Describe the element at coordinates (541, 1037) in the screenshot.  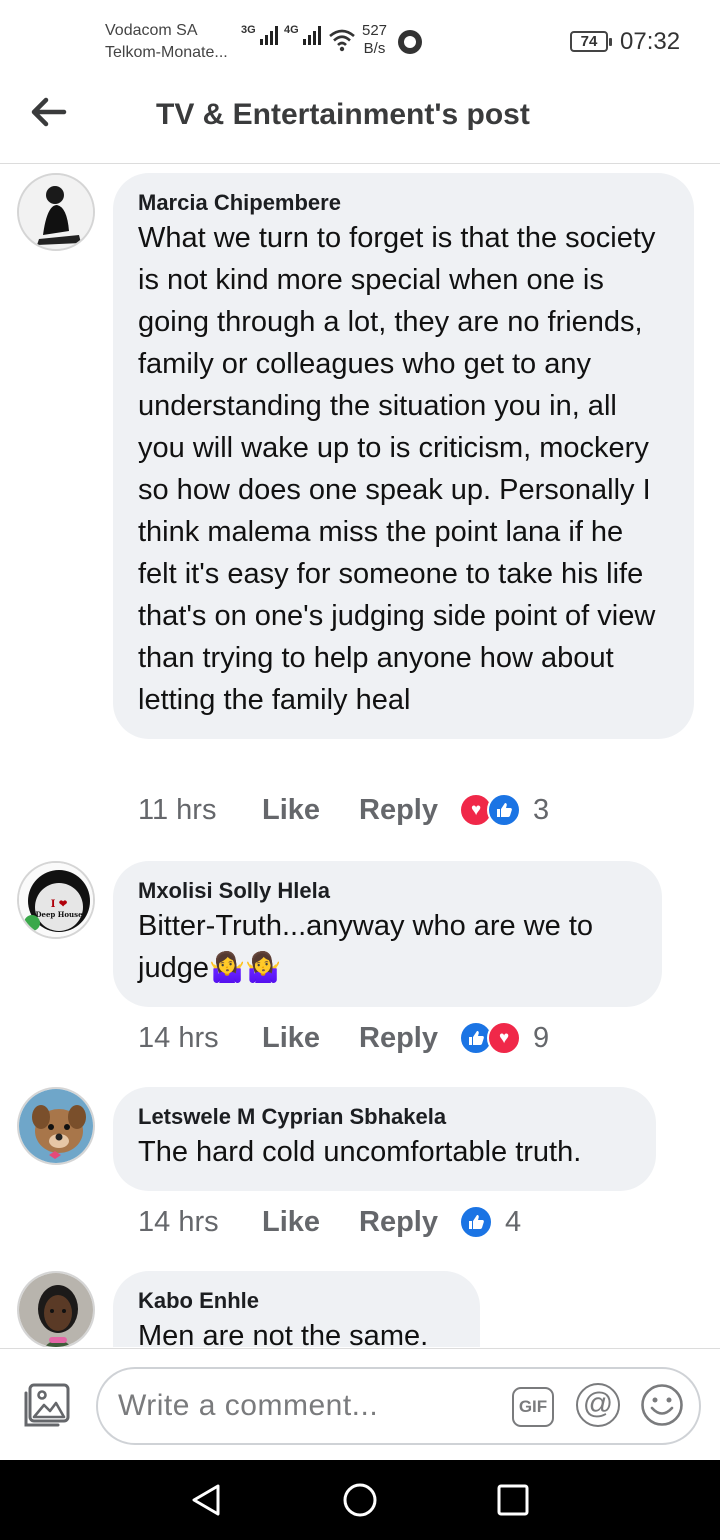
I see `reaction-count: 9` at that location.